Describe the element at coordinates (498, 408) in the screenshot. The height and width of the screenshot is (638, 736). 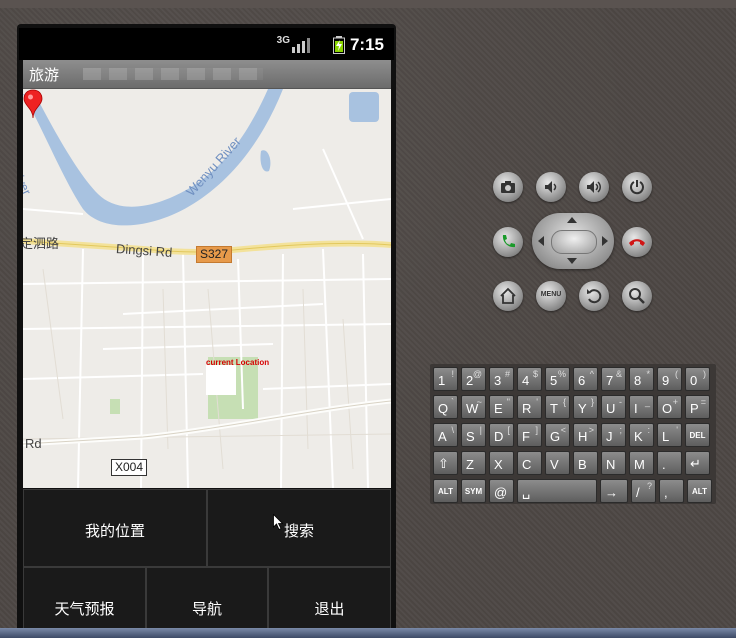
I see `key-label: E` at that location.